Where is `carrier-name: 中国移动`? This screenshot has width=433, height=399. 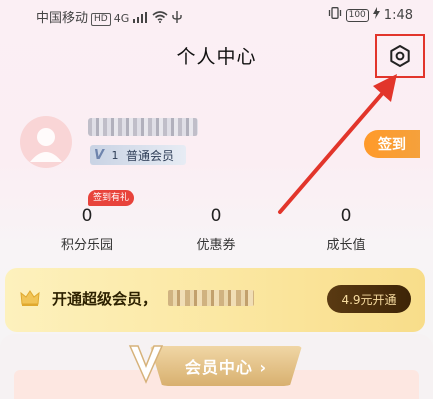 carrier-name: 中国移动 is located at coordinates (62, 18).